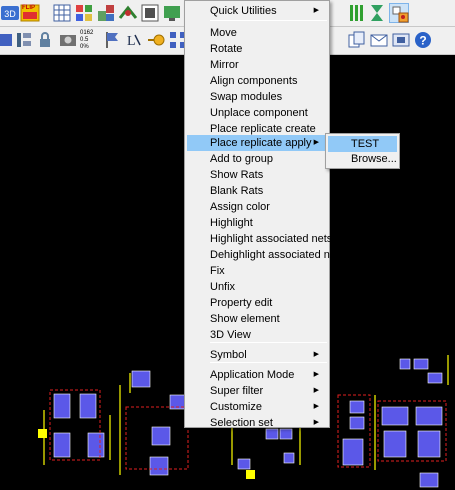  Describe the element at coordinates (62, 13) in the screenshot. I see `grid-icon` at that location.